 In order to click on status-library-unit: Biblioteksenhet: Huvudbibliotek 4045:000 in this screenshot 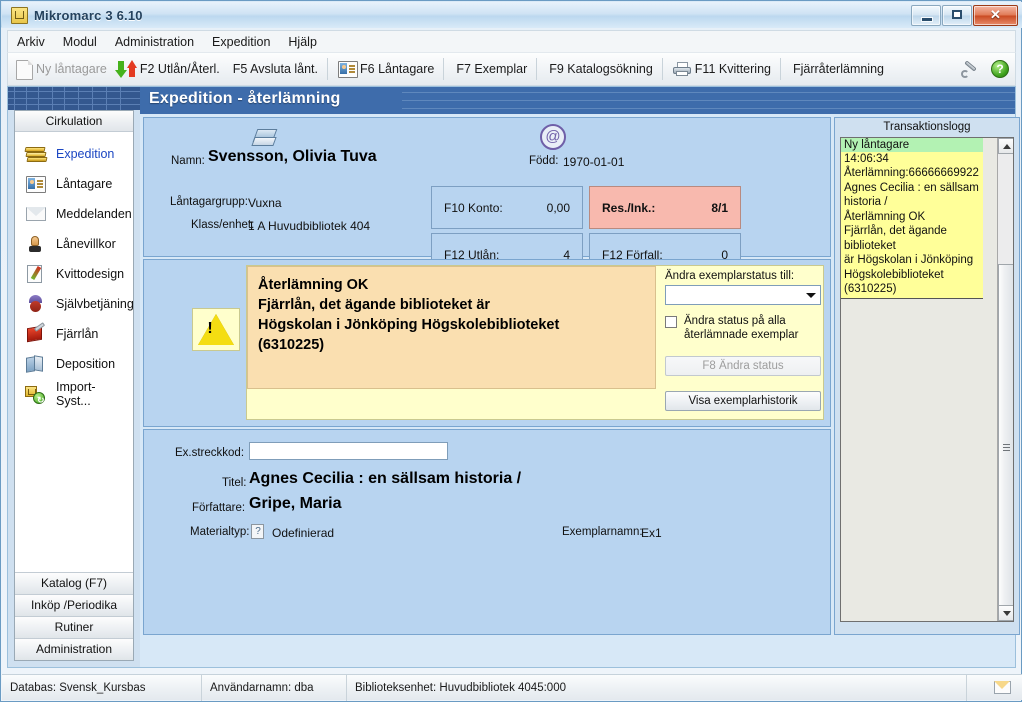, I will do `click(657, 687)`.